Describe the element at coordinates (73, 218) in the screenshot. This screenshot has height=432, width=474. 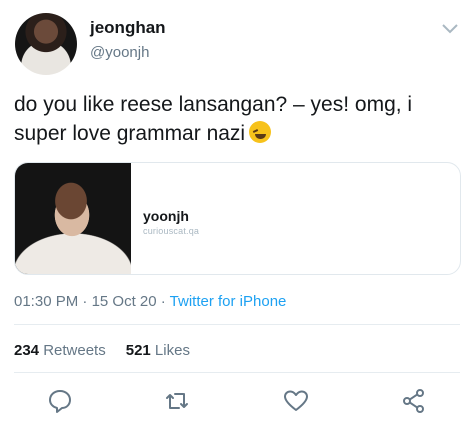
I see `card-image` at that location.